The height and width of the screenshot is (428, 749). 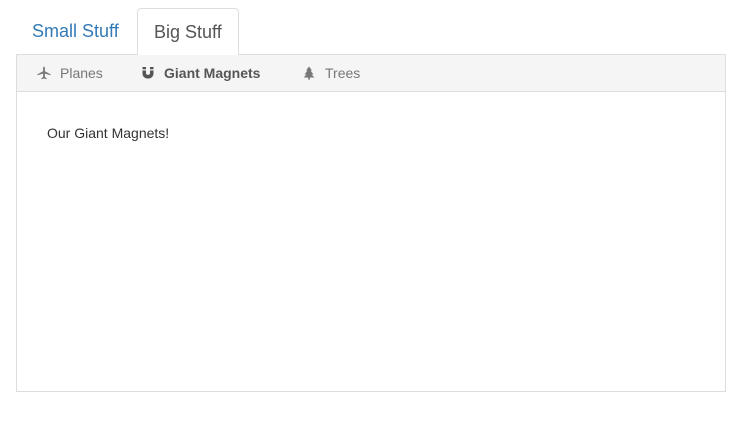 I want to click on subnav-item-label: Planes, so click(x=81, y=73).